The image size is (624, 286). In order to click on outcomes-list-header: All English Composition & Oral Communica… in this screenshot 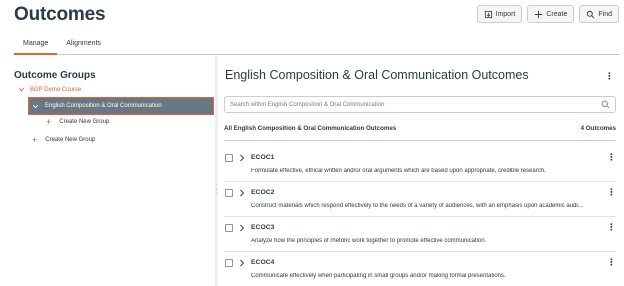, I will do `click(420, 128)`.